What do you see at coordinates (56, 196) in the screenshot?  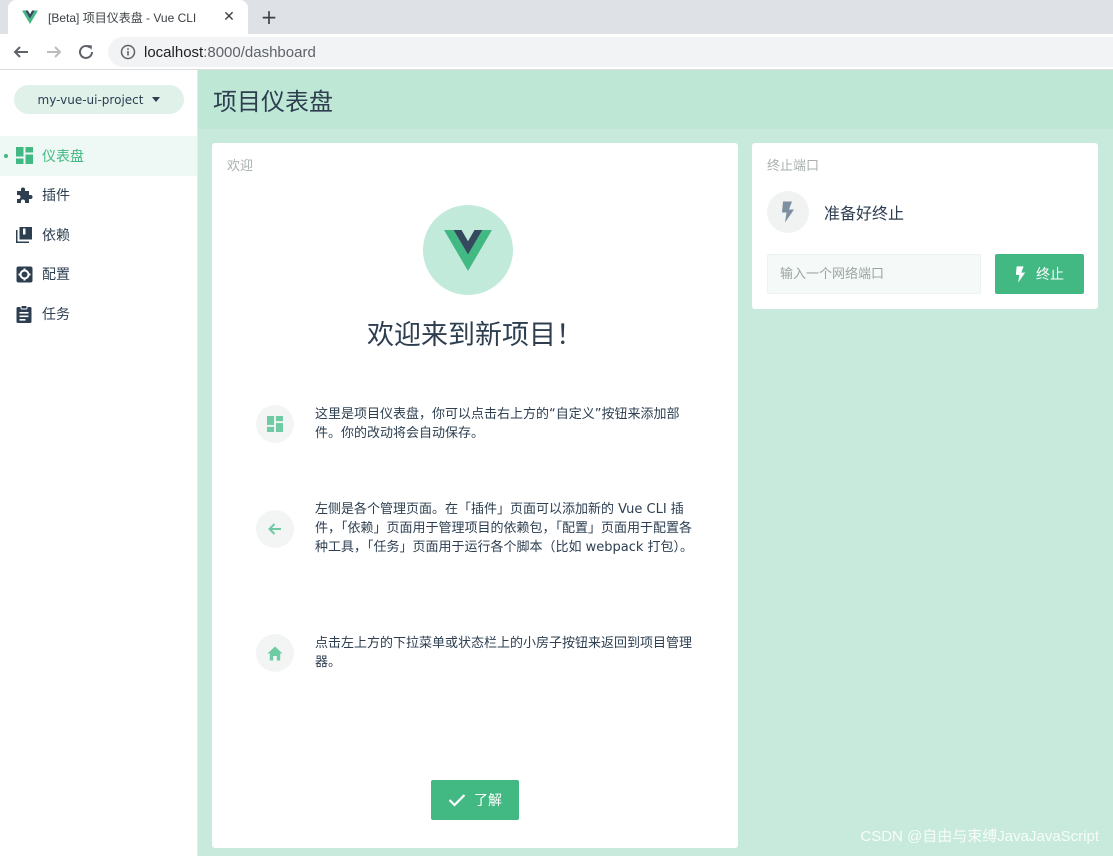 I see `sidebar-item-label: 插件` at bounding box center [56, 196].